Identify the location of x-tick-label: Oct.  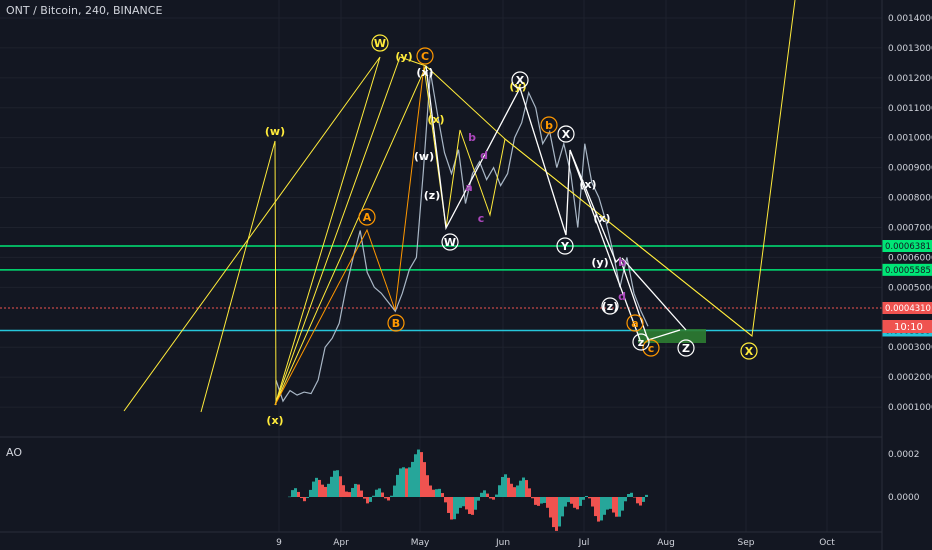
(827, 543).